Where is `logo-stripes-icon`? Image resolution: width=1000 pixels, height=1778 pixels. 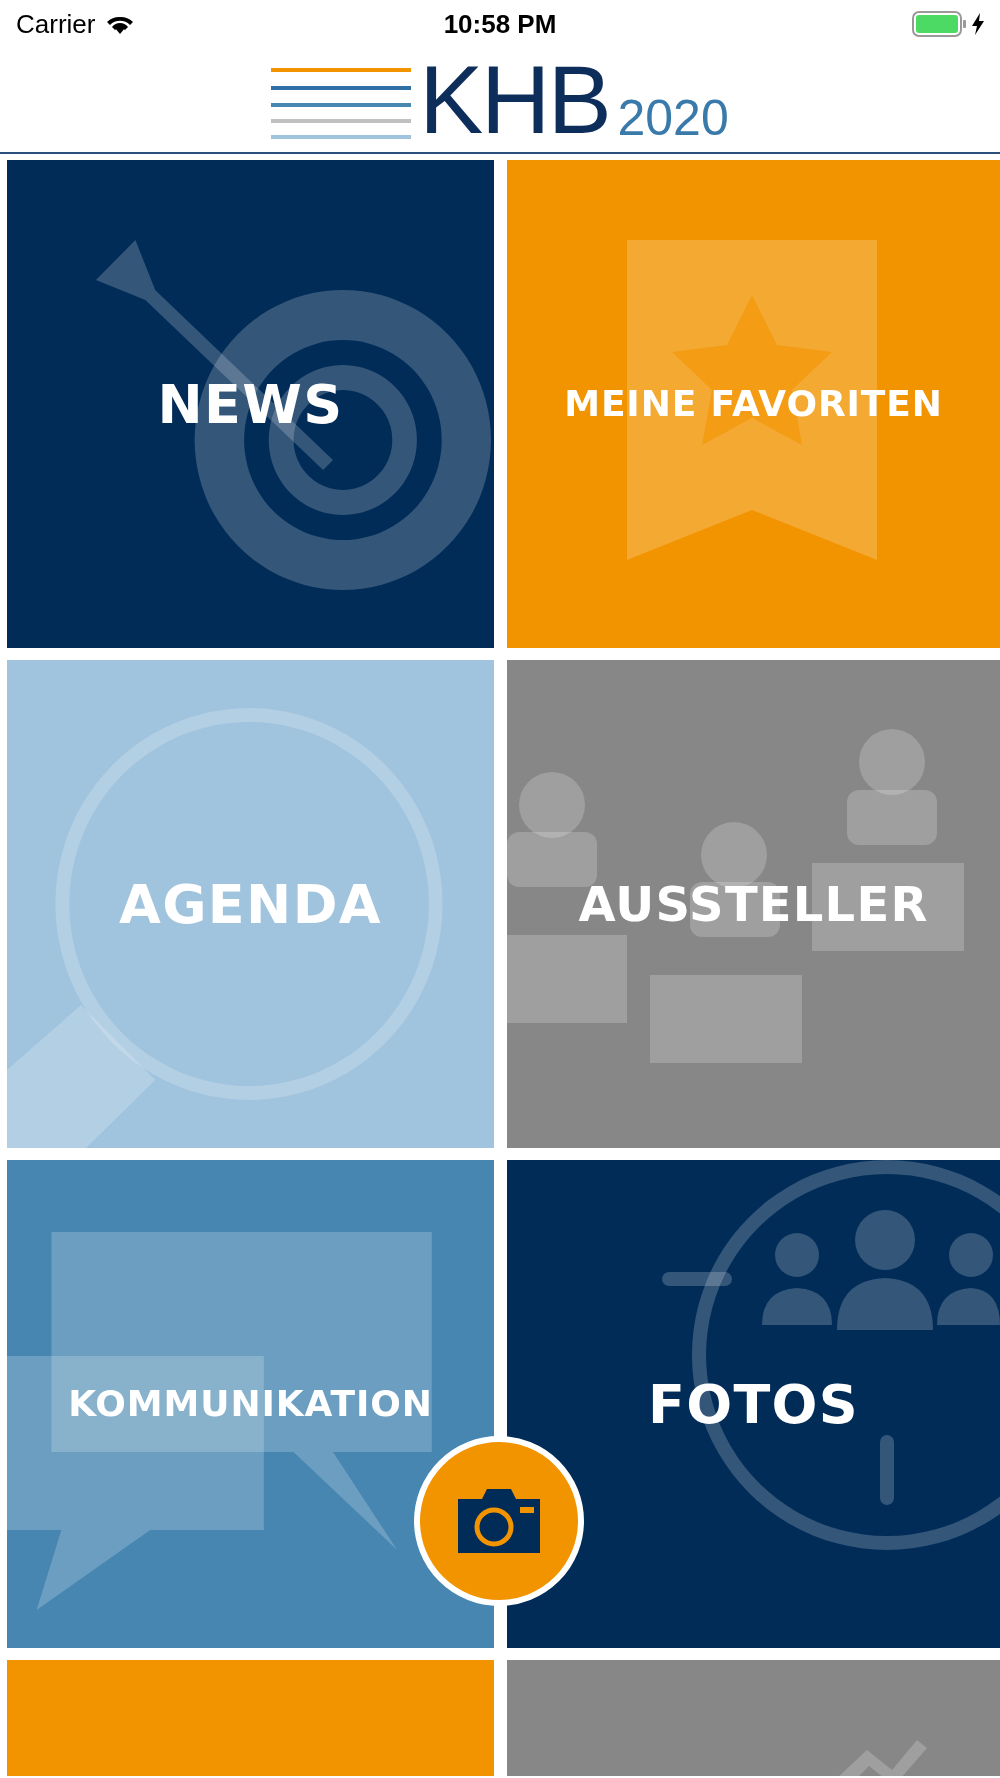
logo-stripes-icon is located at coordinates (341, 103).